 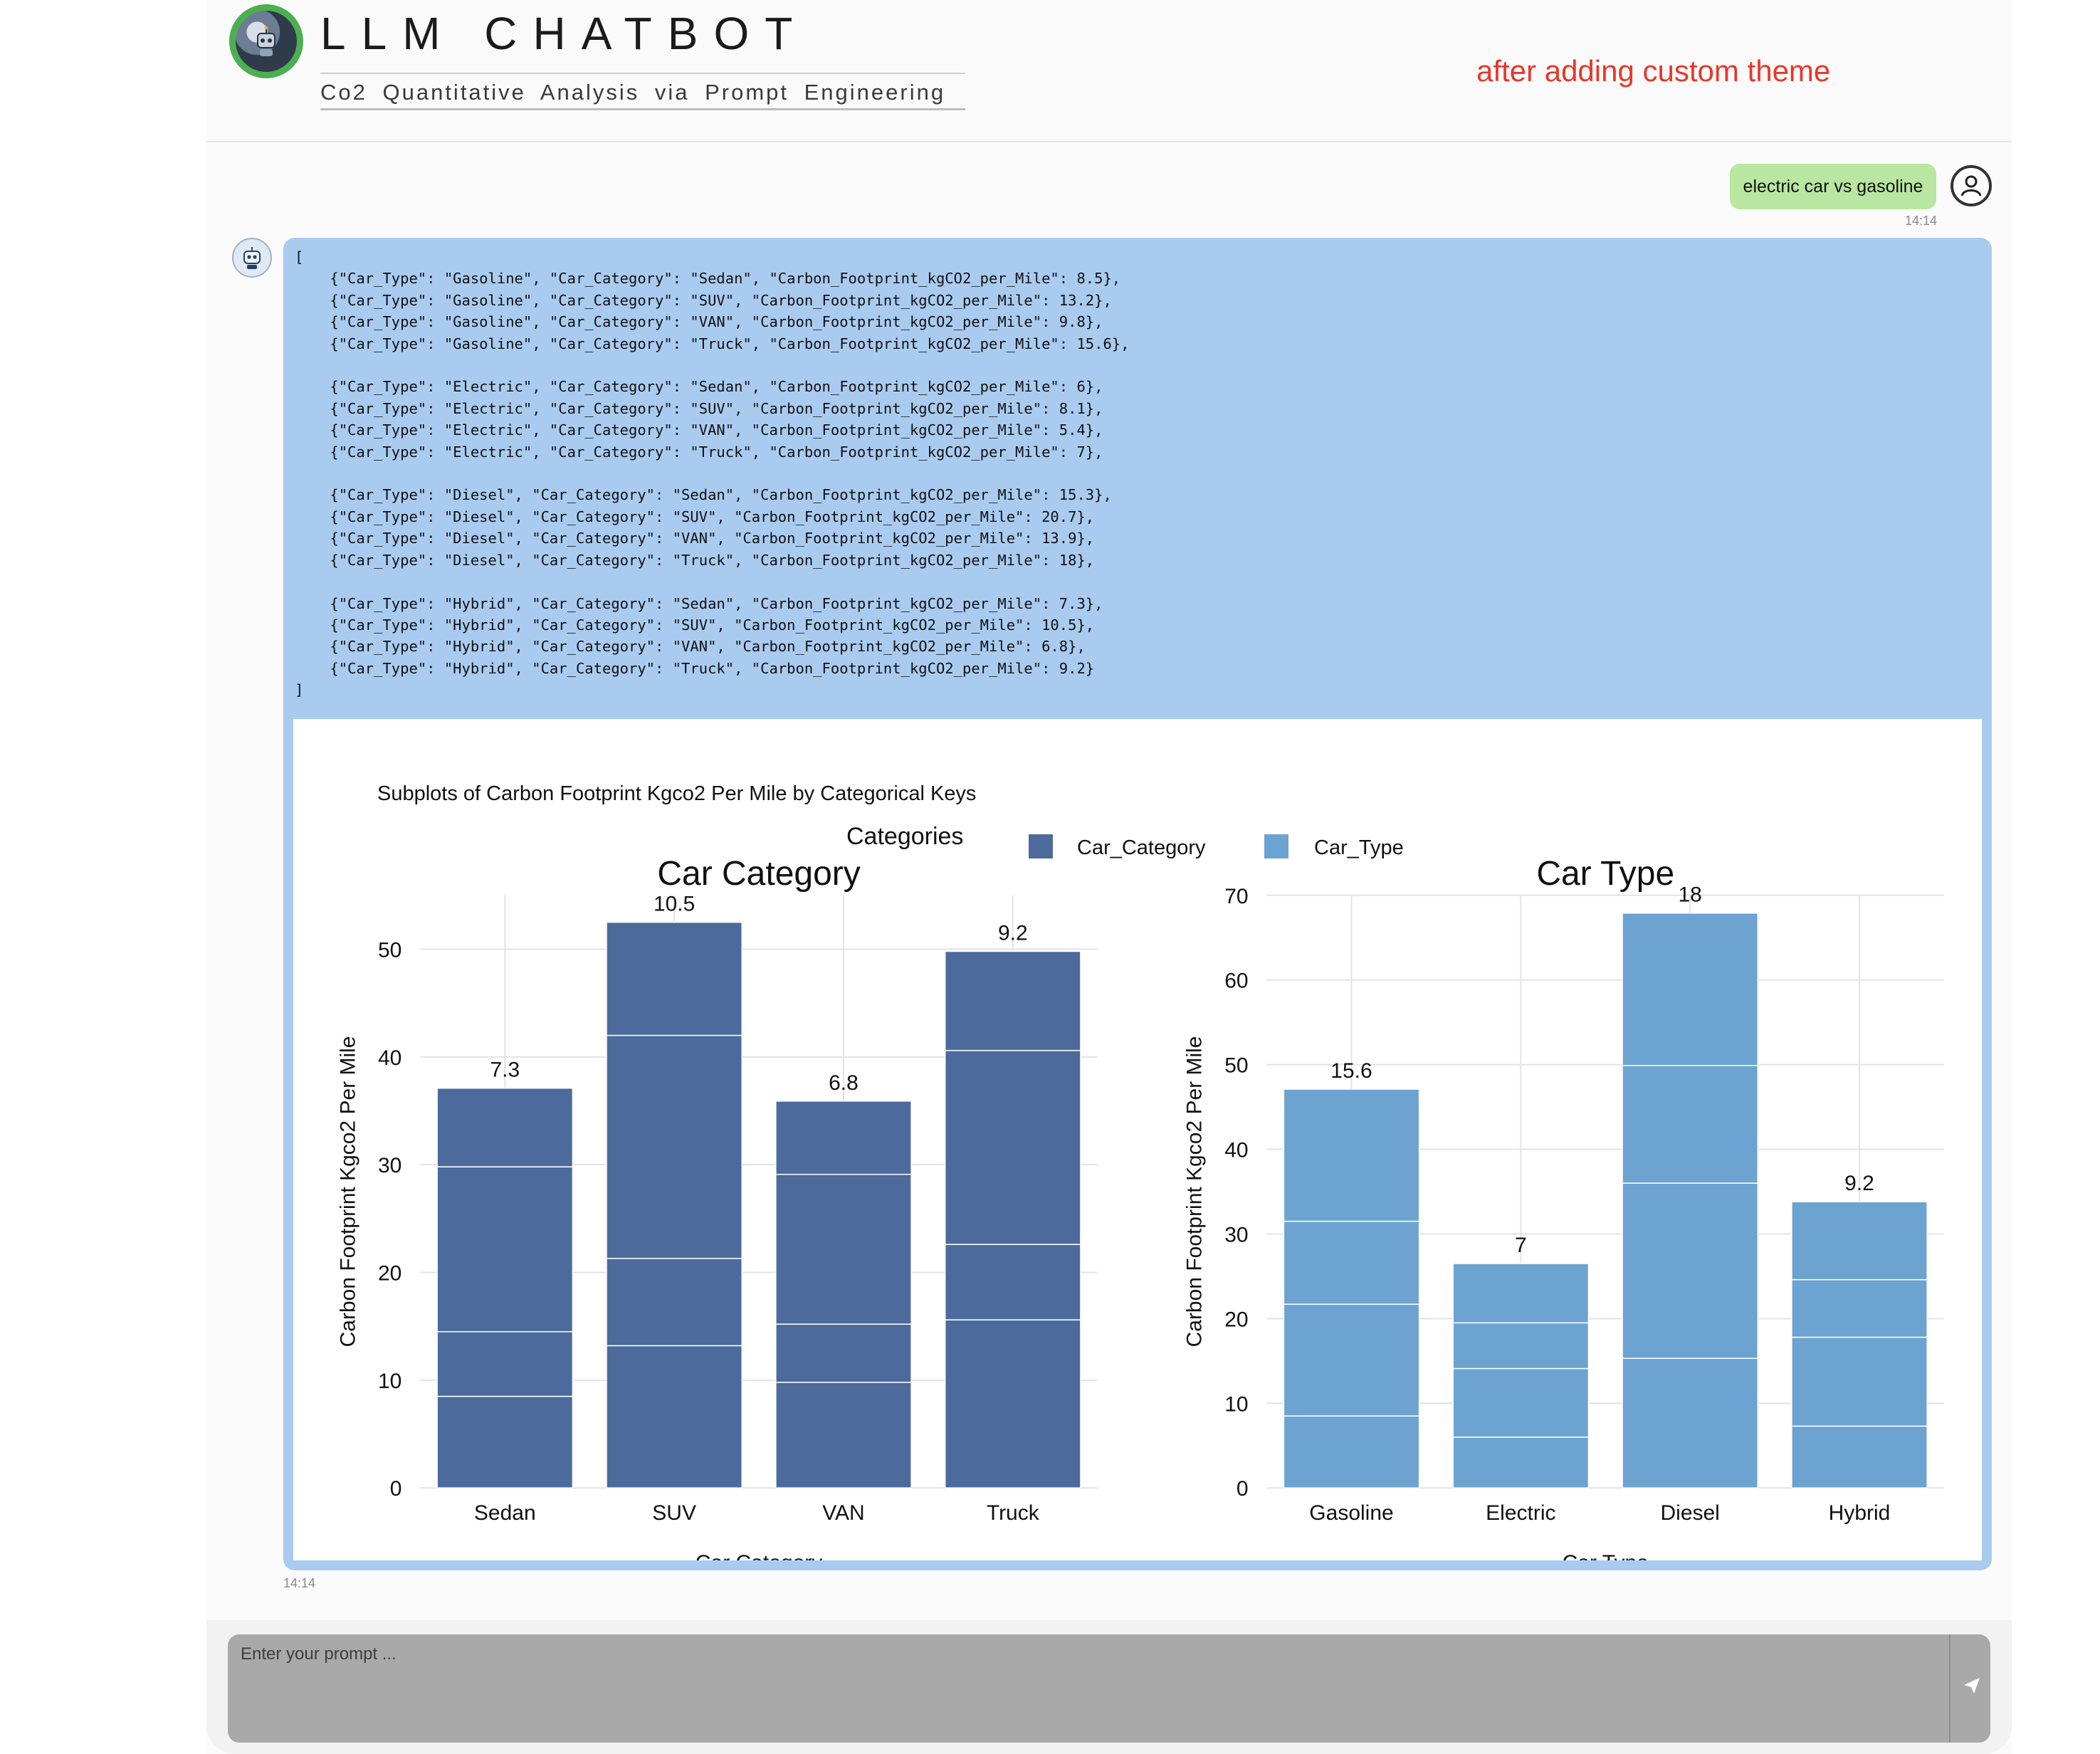 What do you see at coordinates (1605, 874) in the screenshot?
I see `subplot-title: Car Type` at bounding box center [1605, 874].